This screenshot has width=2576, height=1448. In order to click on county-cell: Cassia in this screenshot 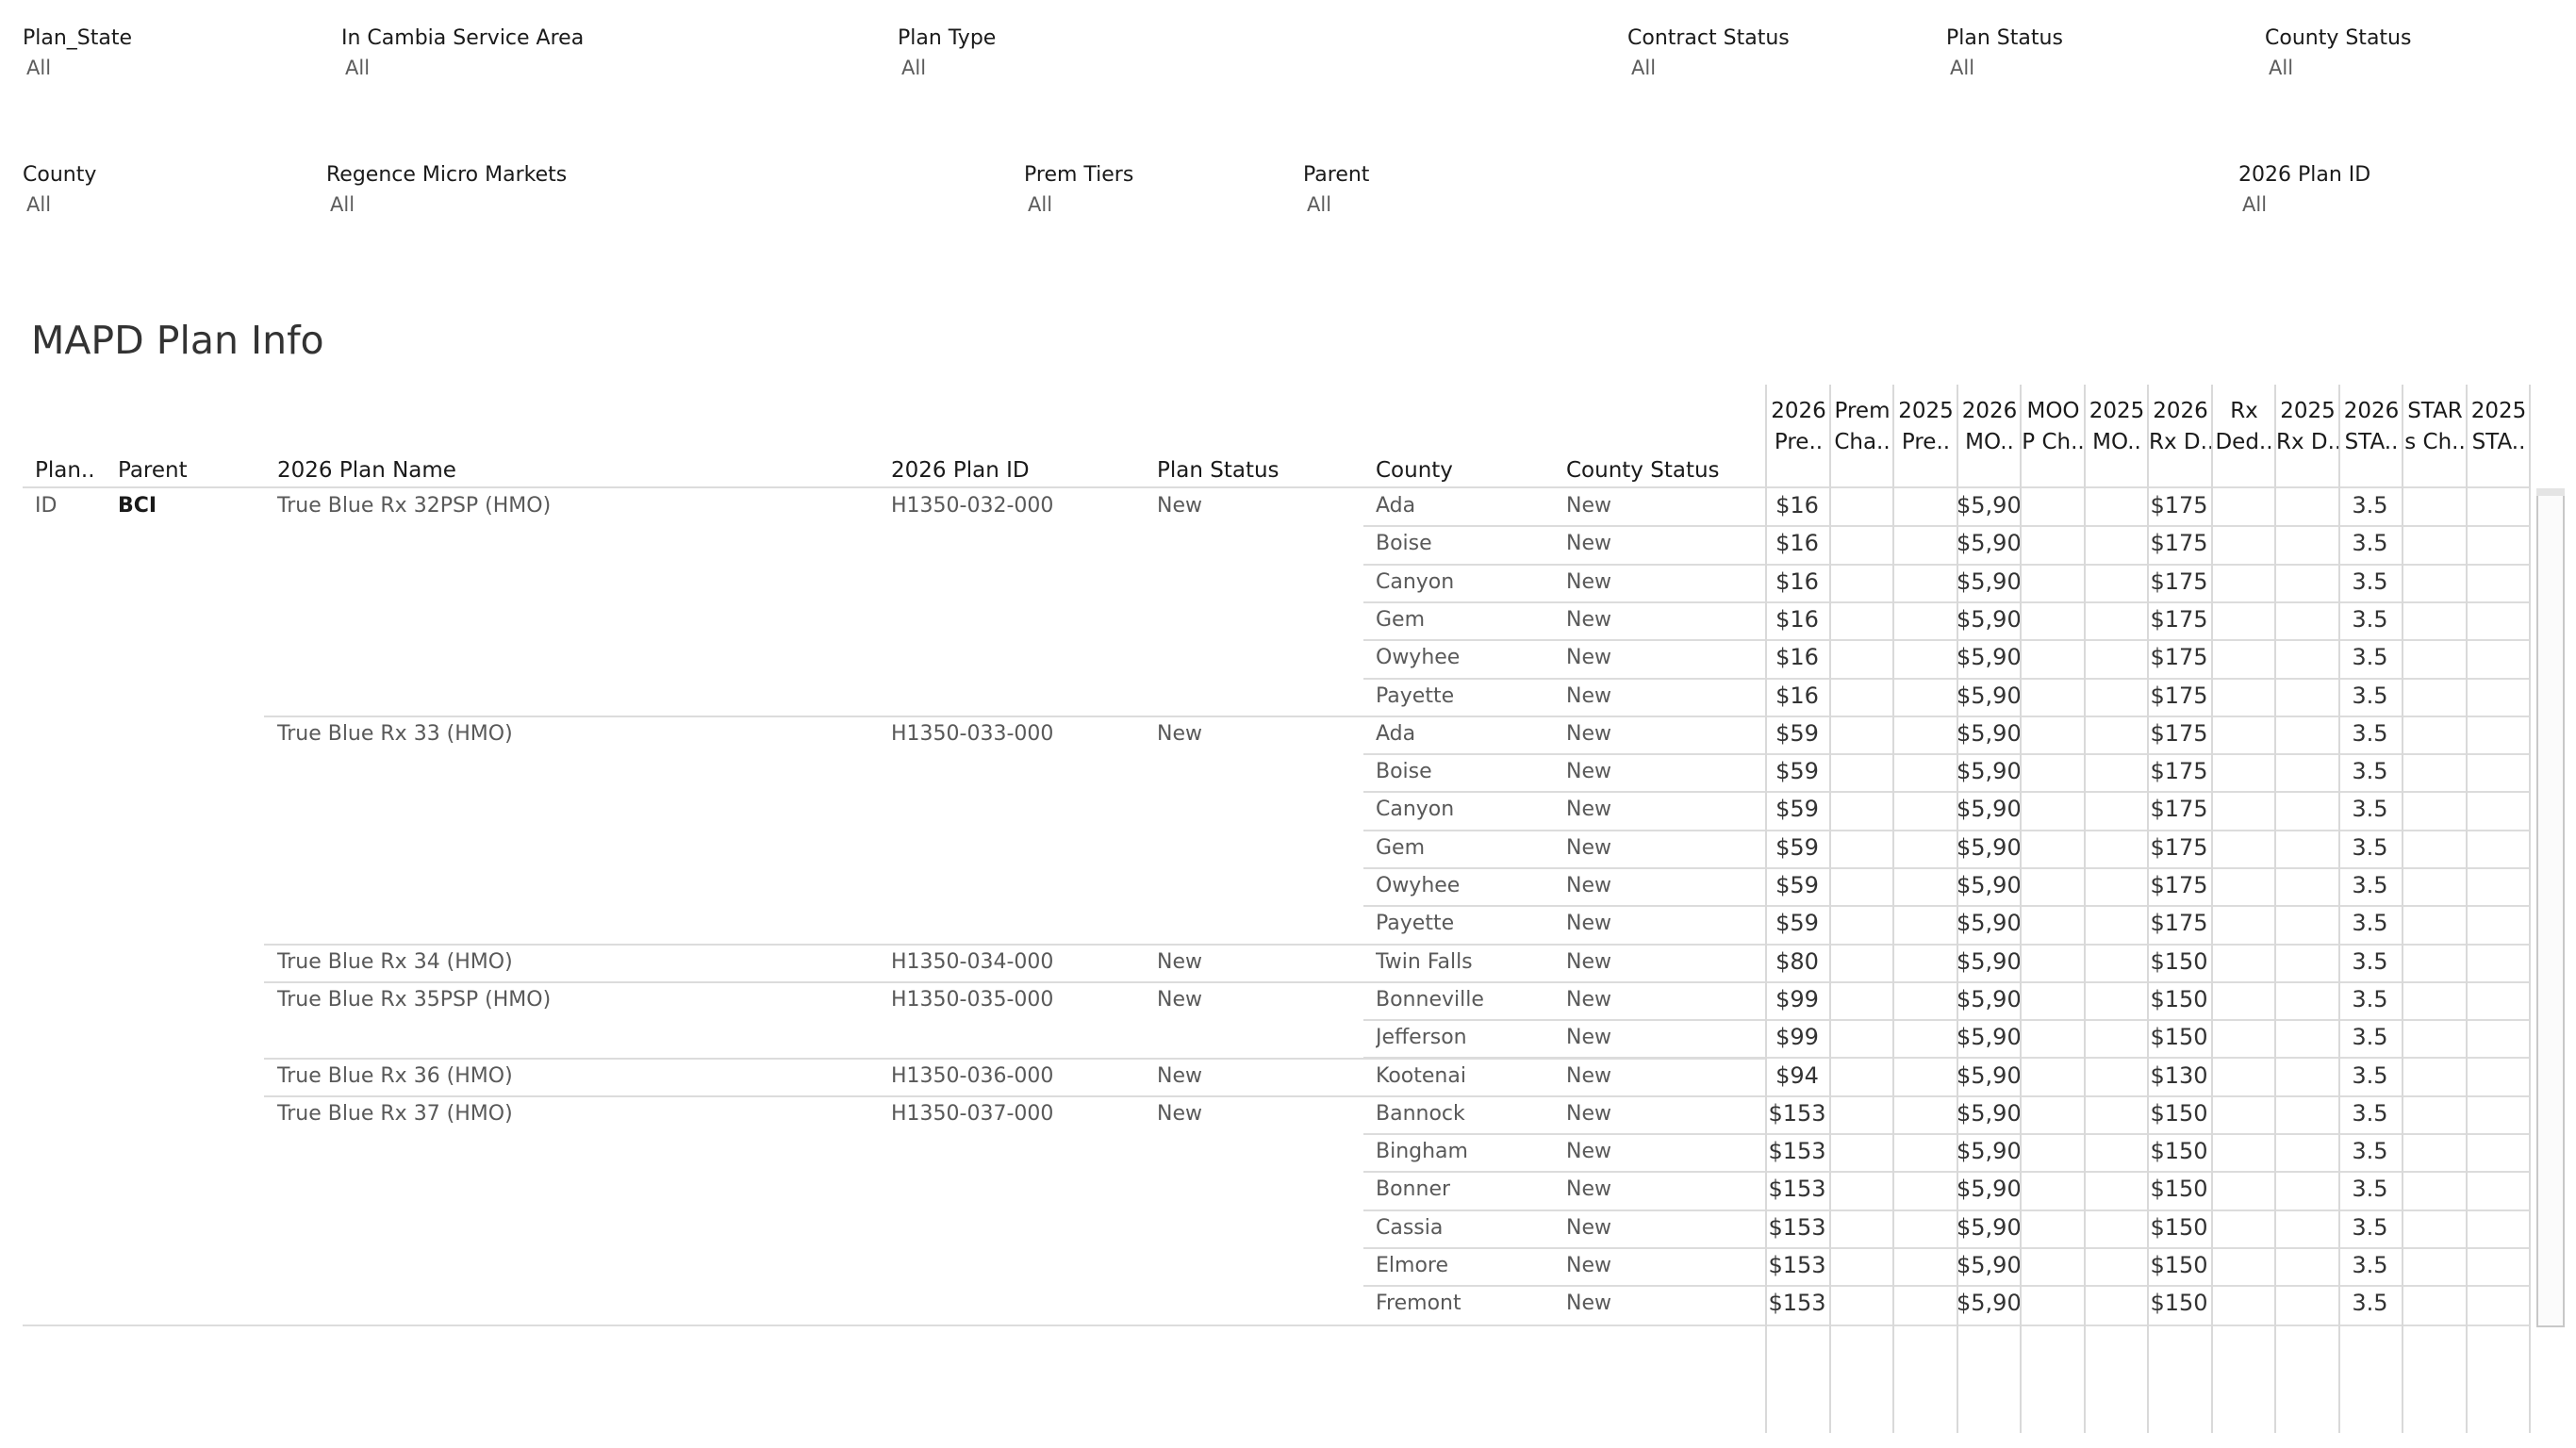, I will do `click(1410, 1228)`.